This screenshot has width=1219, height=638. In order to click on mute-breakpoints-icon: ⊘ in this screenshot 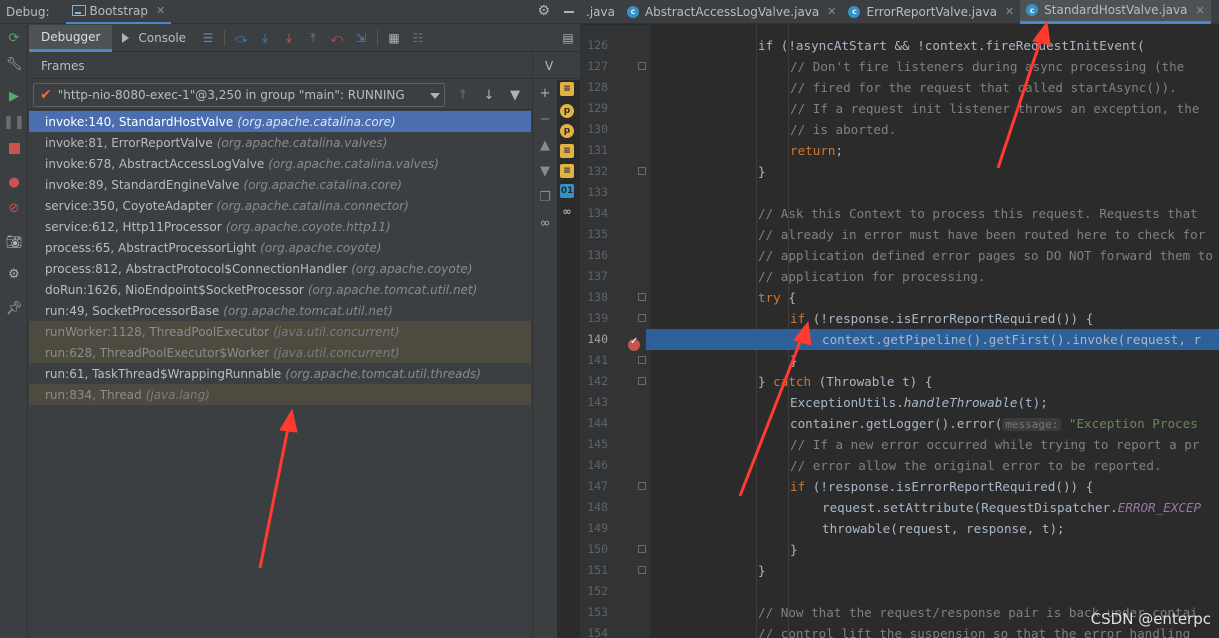, I will do `click(14, 208)`.